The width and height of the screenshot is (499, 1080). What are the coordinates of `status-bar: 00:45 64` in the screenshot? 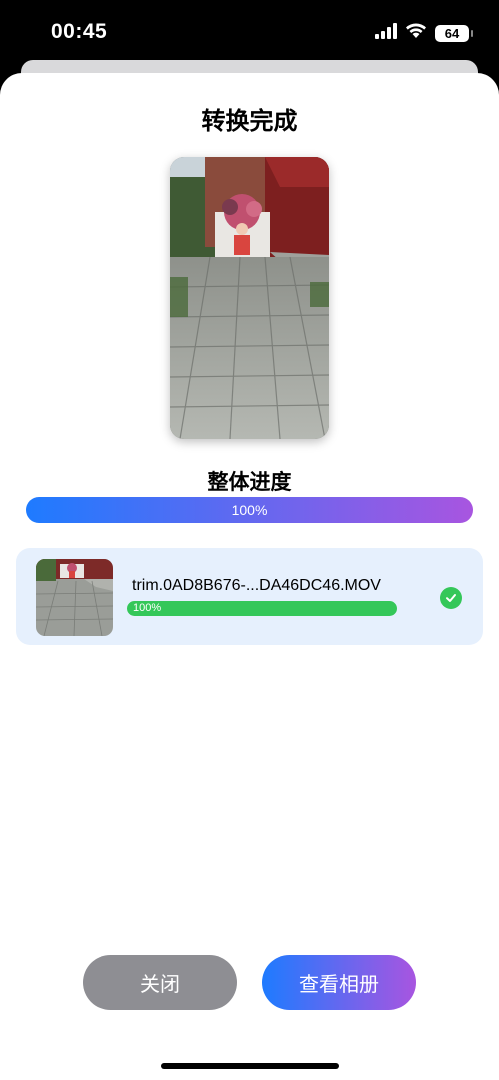 It's located at (249, 33).